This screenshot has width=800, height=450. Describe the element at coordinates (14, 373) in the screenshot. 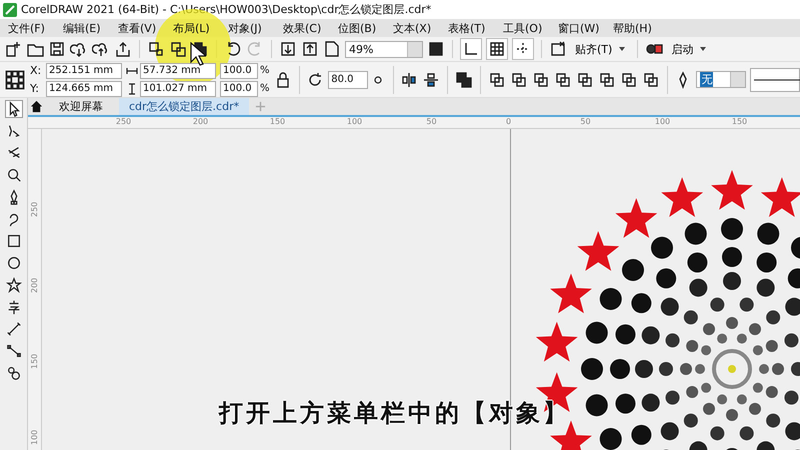

I see `fill-tool-icon` at that location.